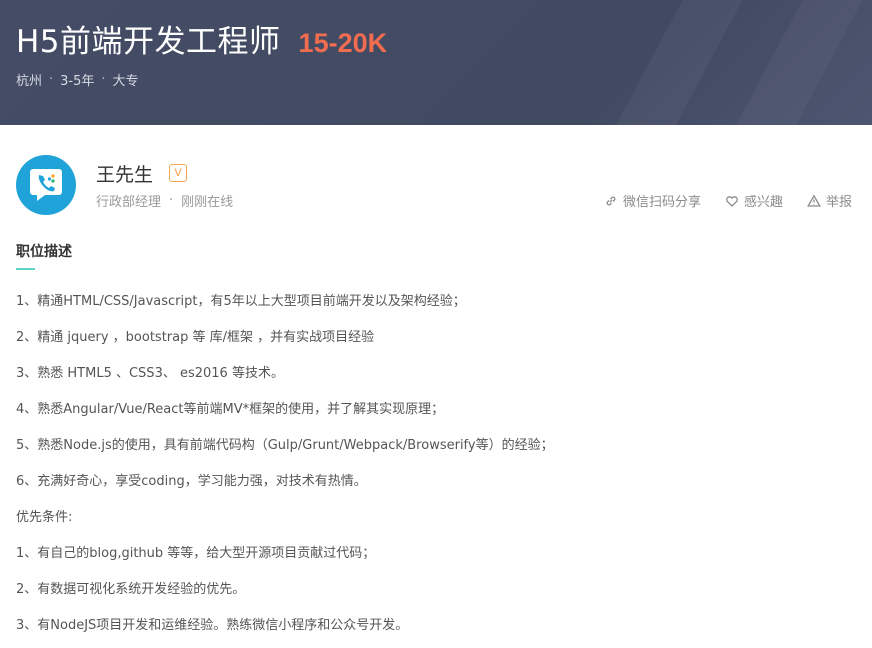  What do you see at coordinates (178, 173) in the screenshot?
I see `verified-badge: V` at bounding box center [178, 173].